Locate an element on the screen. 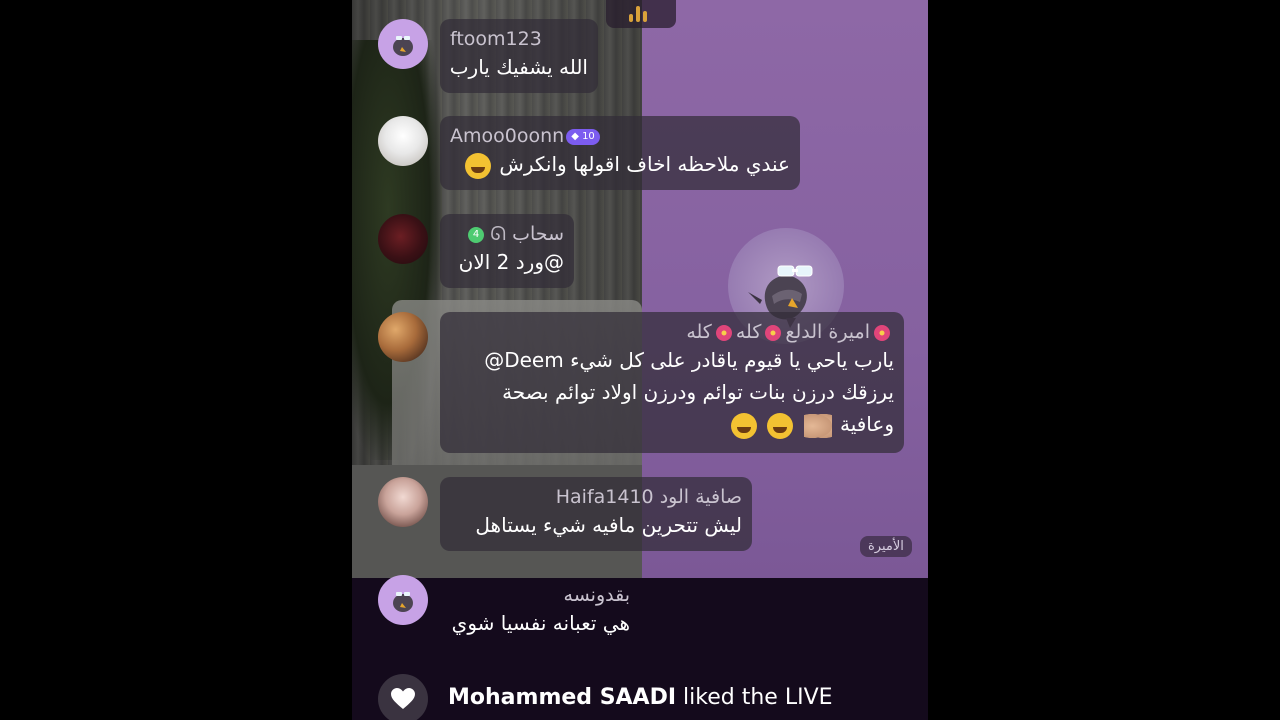  comment-bubble: ftoom123 الله يشفيك يارب is located at coordinates (519, 56).